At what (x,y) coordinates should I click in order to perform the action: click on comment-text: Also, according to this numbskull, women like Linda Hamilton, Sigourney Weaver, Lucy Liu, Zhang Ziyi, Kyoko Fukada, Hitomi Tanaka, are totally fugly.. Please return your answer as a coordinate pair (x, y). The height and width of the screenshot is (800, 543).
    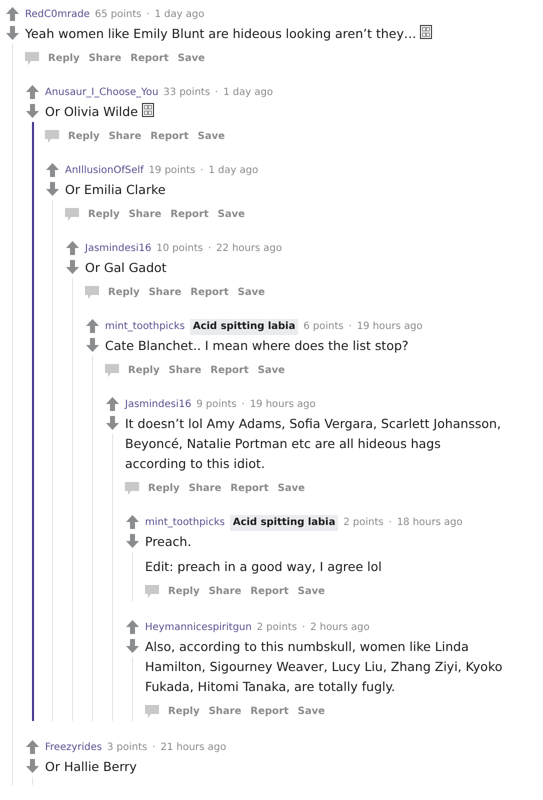
    Looking at the image, I should click on (324, 667).